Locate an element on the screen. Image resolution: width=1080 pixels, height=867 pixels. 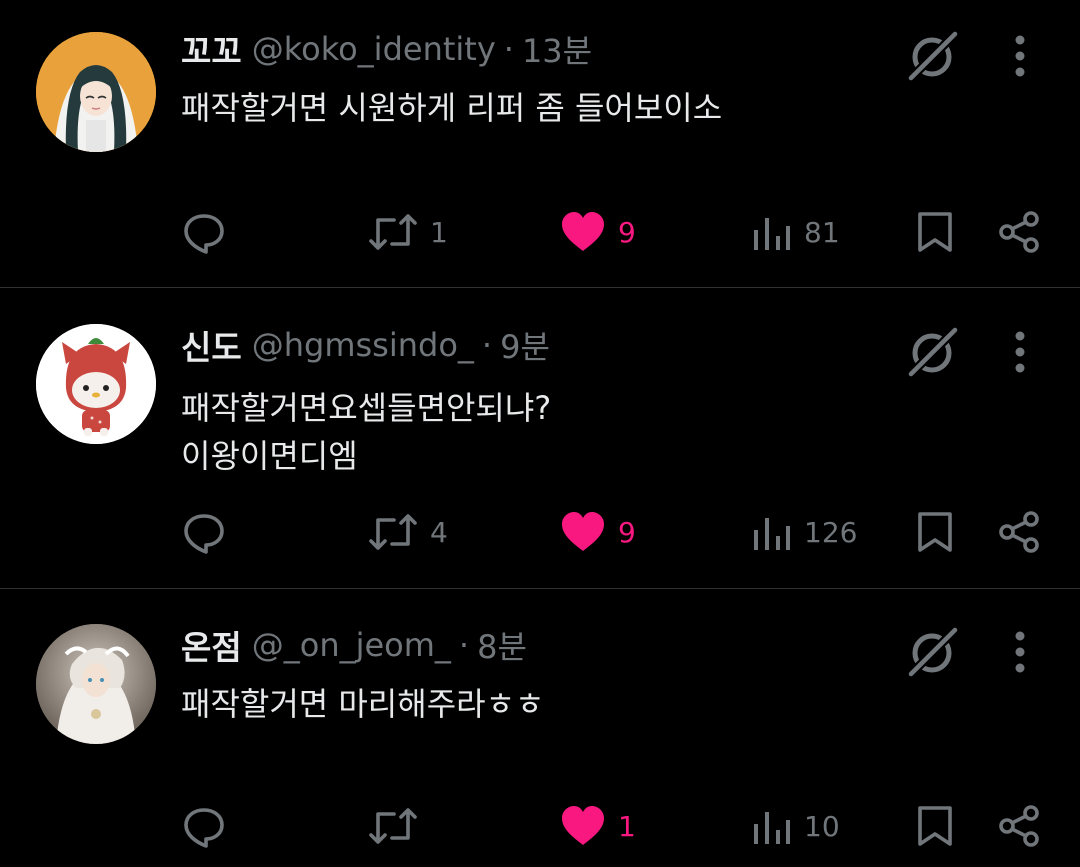
post-time: 8분 is located at coordinates (502, 645).